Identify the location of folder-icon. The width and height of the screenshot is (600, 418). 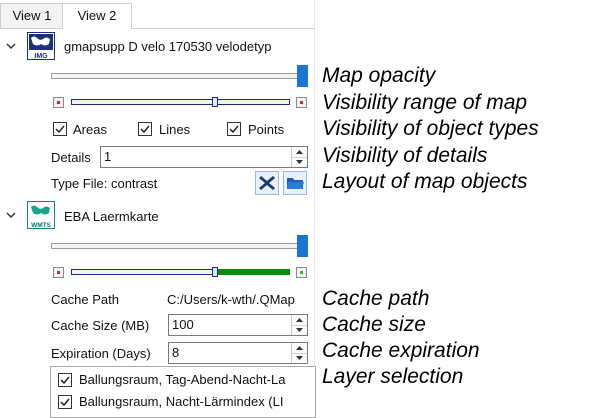
(295, 183).